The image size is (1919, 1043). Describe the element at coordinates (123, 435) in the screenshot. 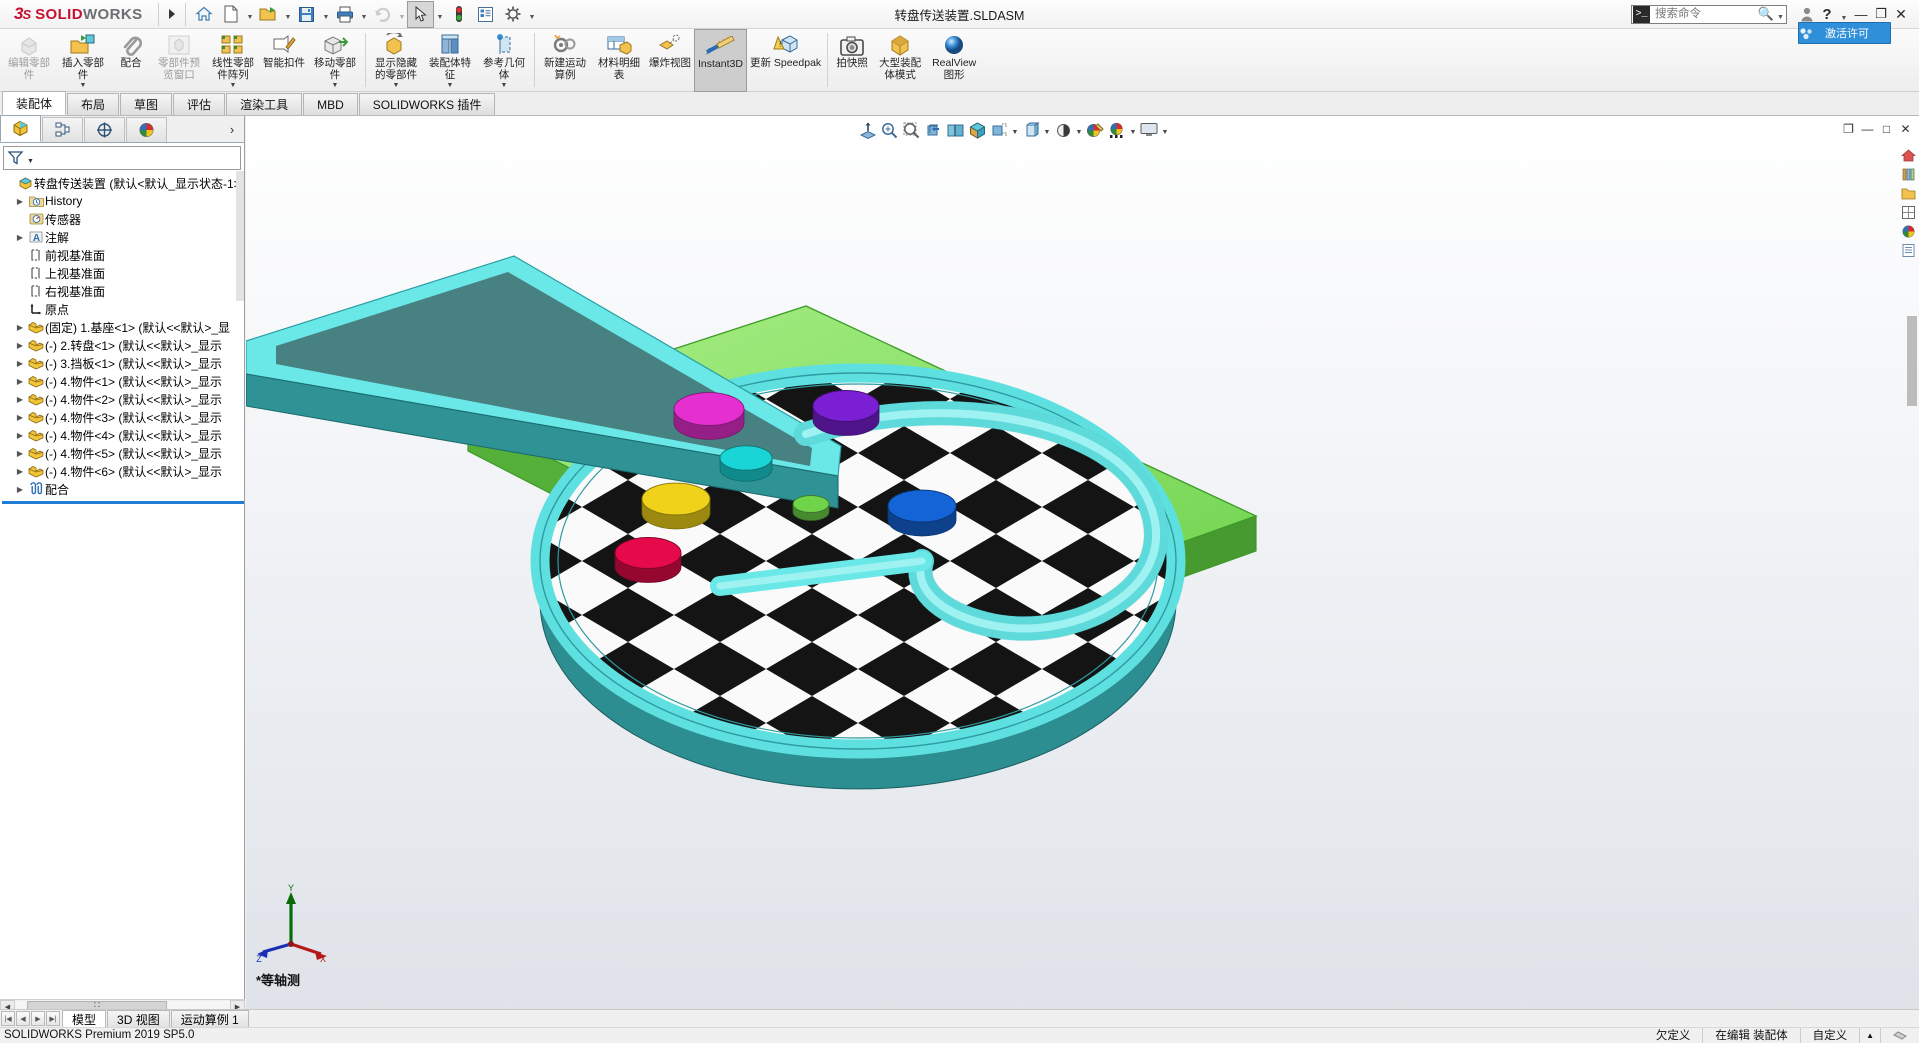

I see `tree-component-object-4: ▶ (-) 4.物件<4> (默认<<默认>_显示` at that location.